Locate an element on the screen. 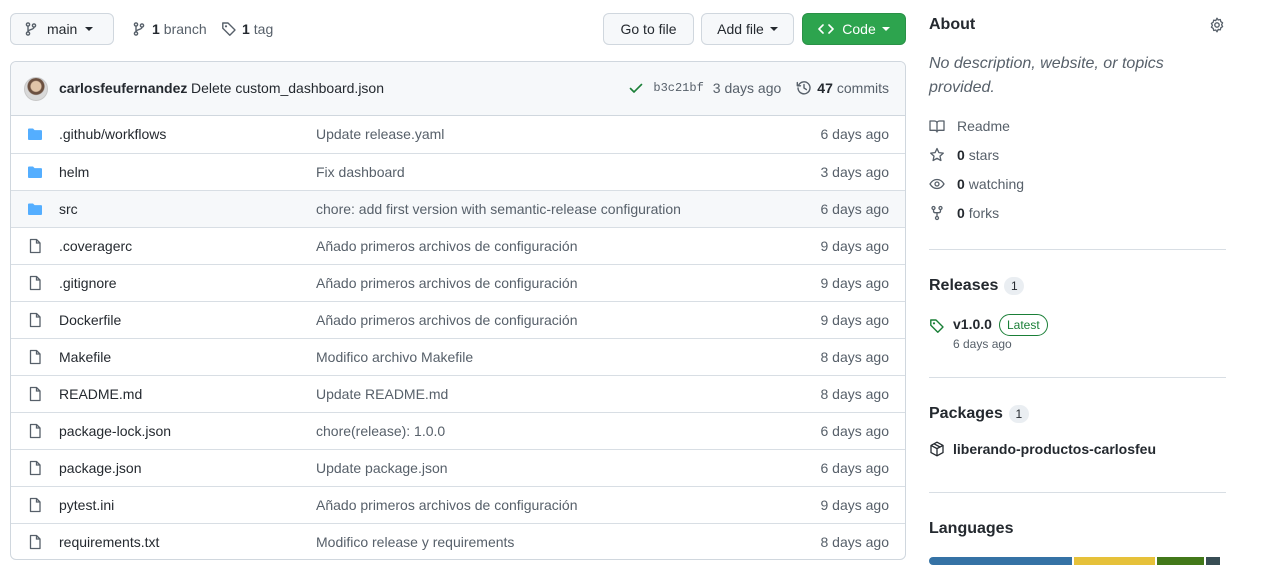 This screenshot has height=569, width=1273. file-commit-age: 6 days ago is located at coordinates (855, 209).